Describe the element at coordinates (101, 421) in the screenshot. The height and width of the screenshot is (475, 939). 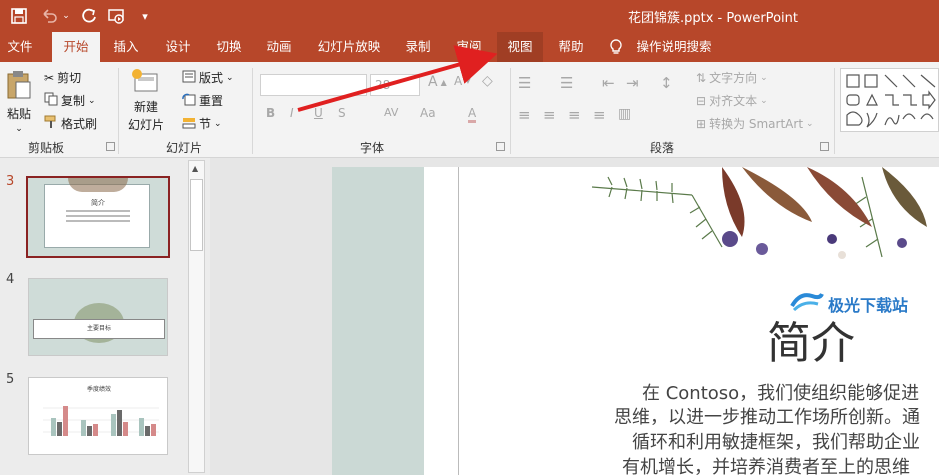
I see `thumbnail-chart` at that location.